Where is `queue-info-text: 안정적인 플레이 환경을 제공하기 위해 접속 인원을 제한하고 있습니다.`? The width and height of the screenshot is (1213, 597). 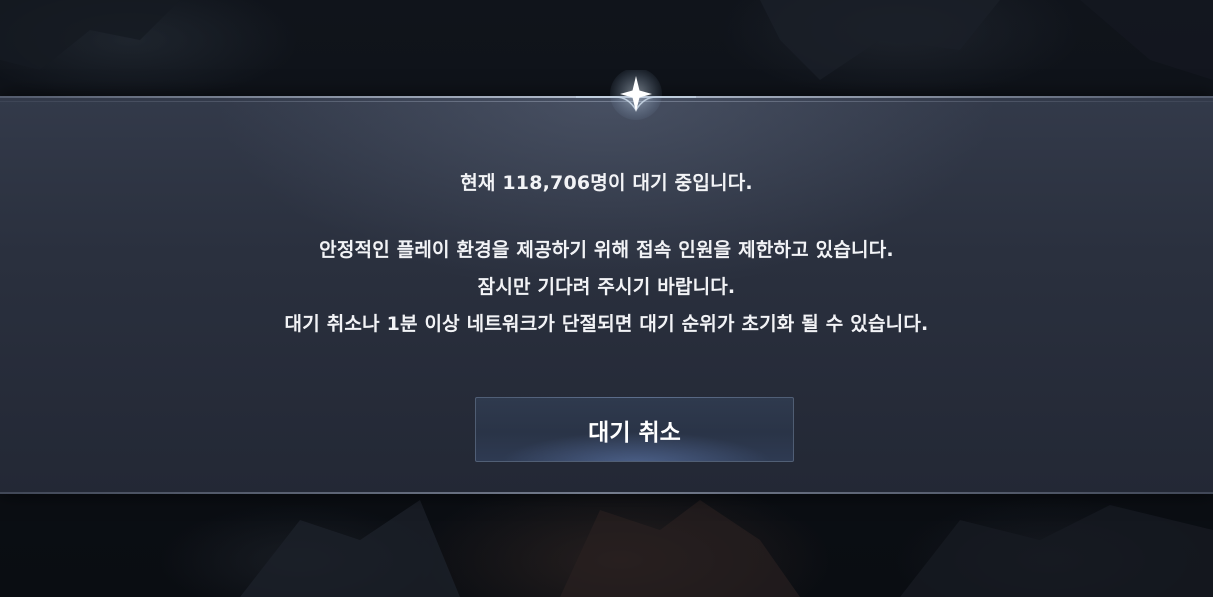 queue-info-text: 안정적인 플레이 환경을 제공하기 위해 접속 인원을 제한하고 있습니다. is located at coordinates (606, 250).